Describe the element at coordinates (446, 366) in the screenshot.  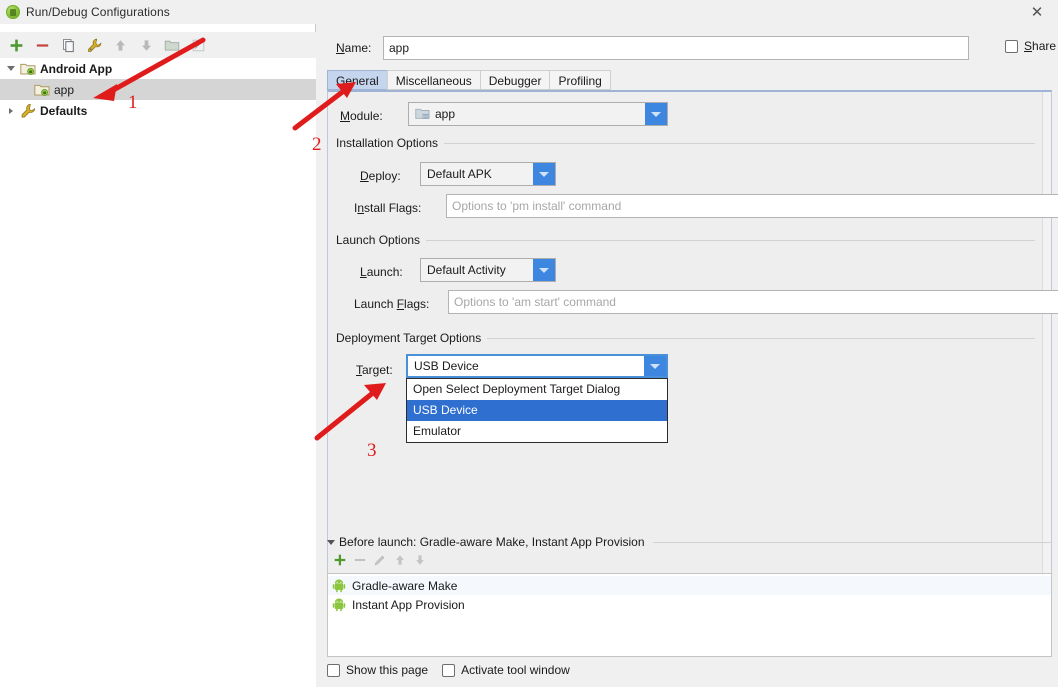
I see `target-value: USB Device` at that location.